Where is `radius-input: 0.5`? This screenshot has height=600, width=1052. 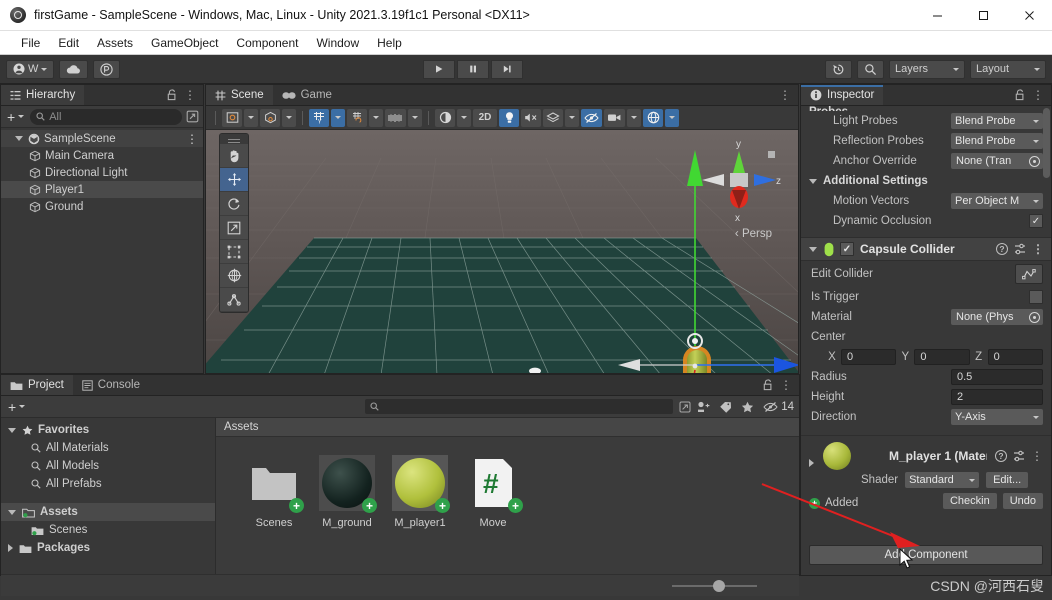
radius-input: 0.5 is located at coordinates (997, 377).